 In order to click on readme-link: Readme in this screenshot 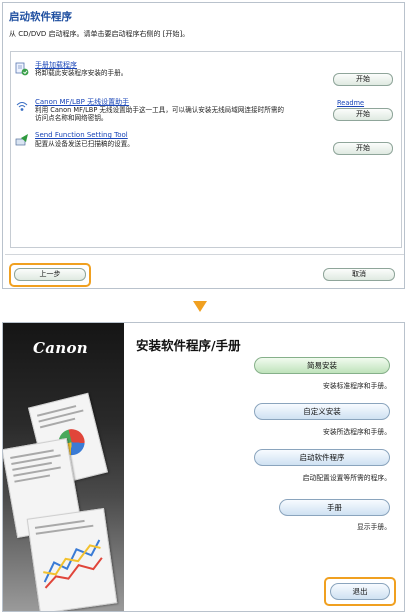, I will do `click(350, 103)`.